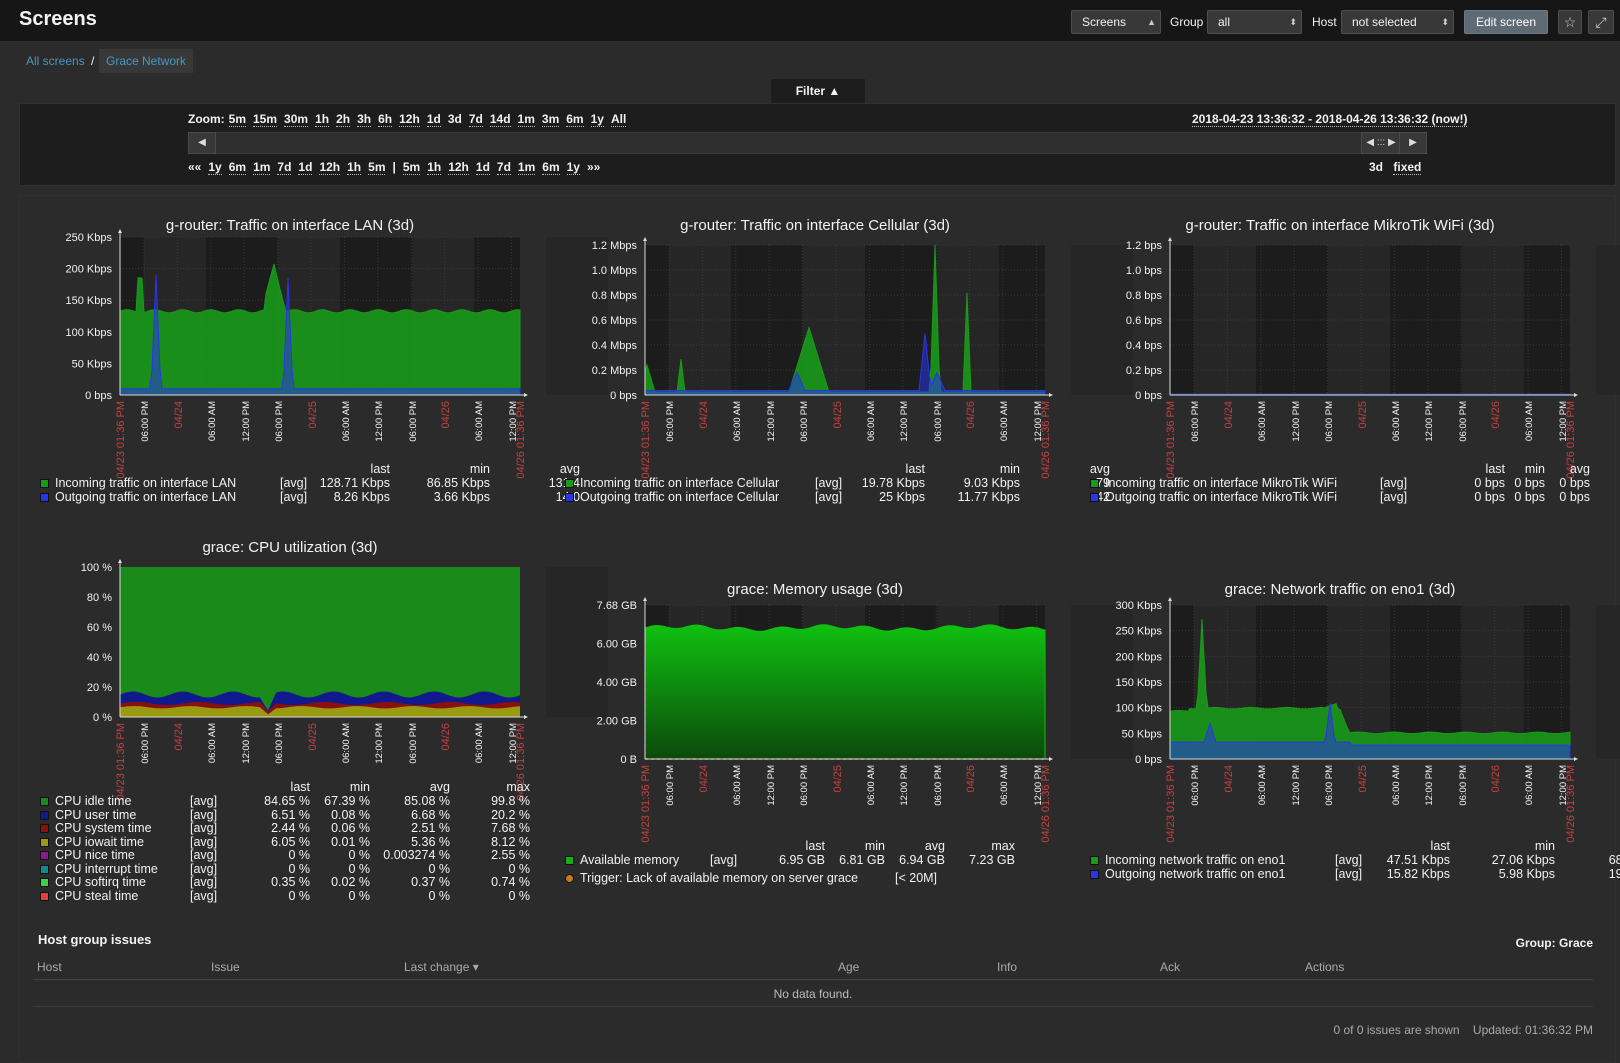 This screenshot has width=1620, height=1063. I want to click on zoom-3m: 3m, so click(550, 119).